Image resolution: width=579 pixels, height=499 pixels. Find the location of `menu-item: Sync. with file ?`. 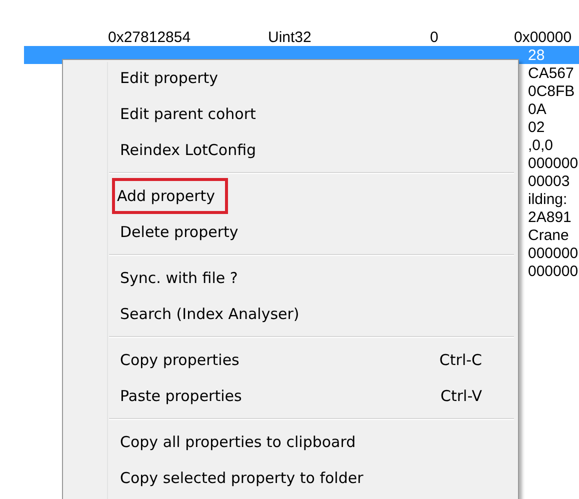

menu-item: Sync. with file ? is located at coordinates (290, 278).